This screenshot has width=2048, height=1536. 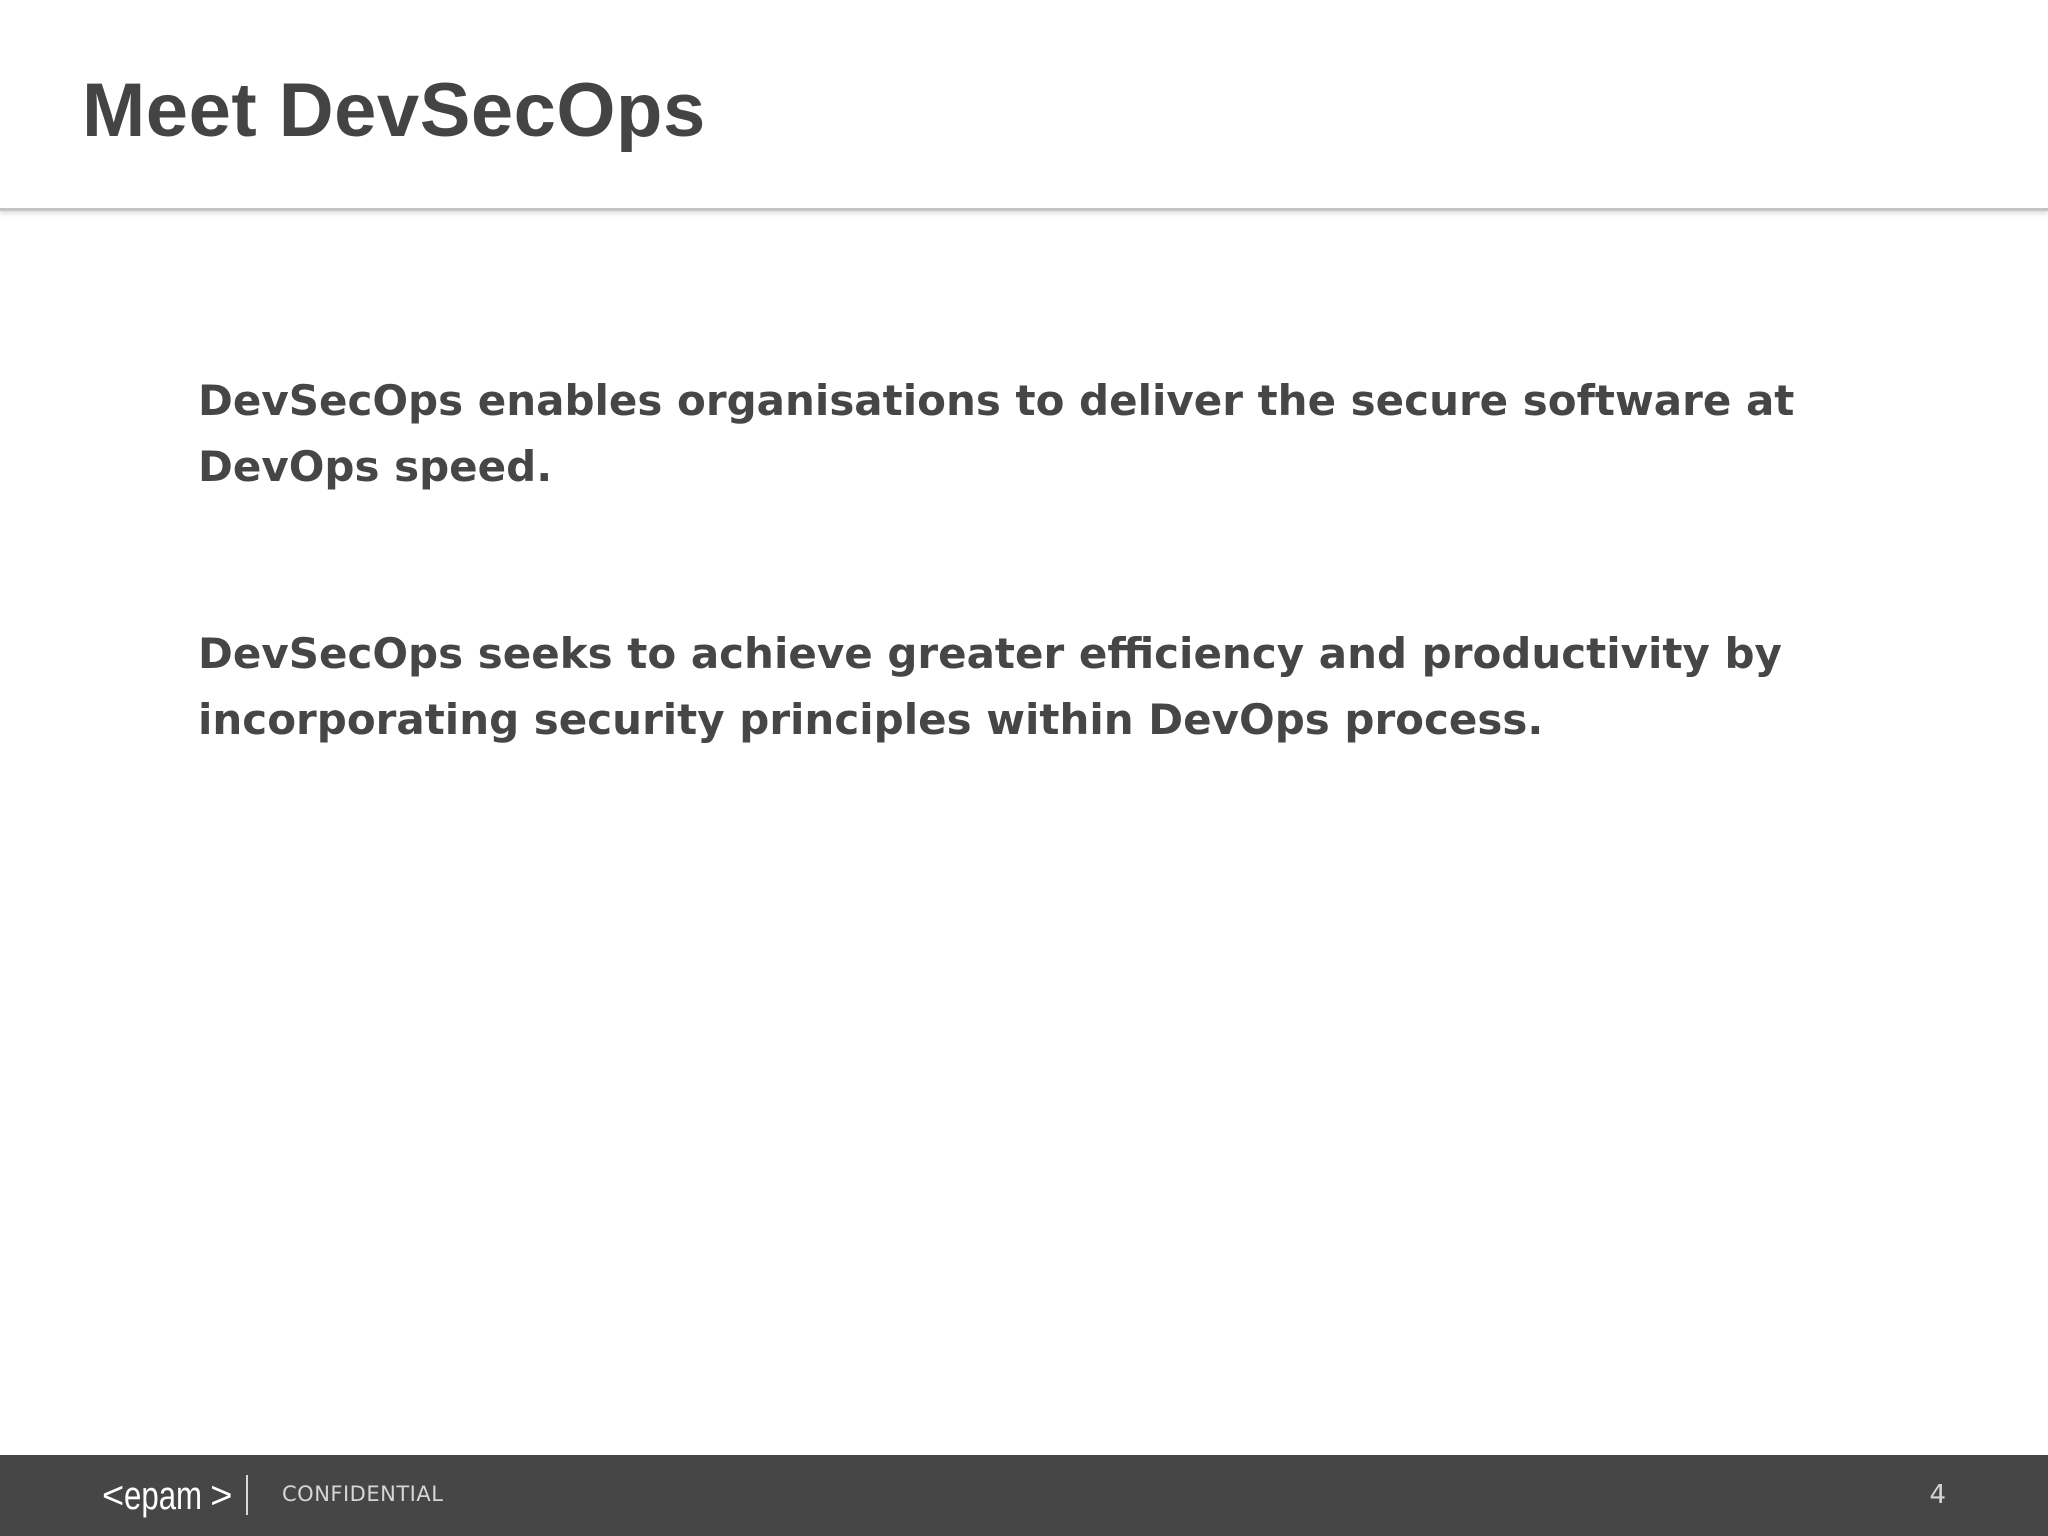 What do you see at coordinates (221, 1495) in the screenshot?
I see `logo-close-bracket: >` at bounding box center [221, 1495].